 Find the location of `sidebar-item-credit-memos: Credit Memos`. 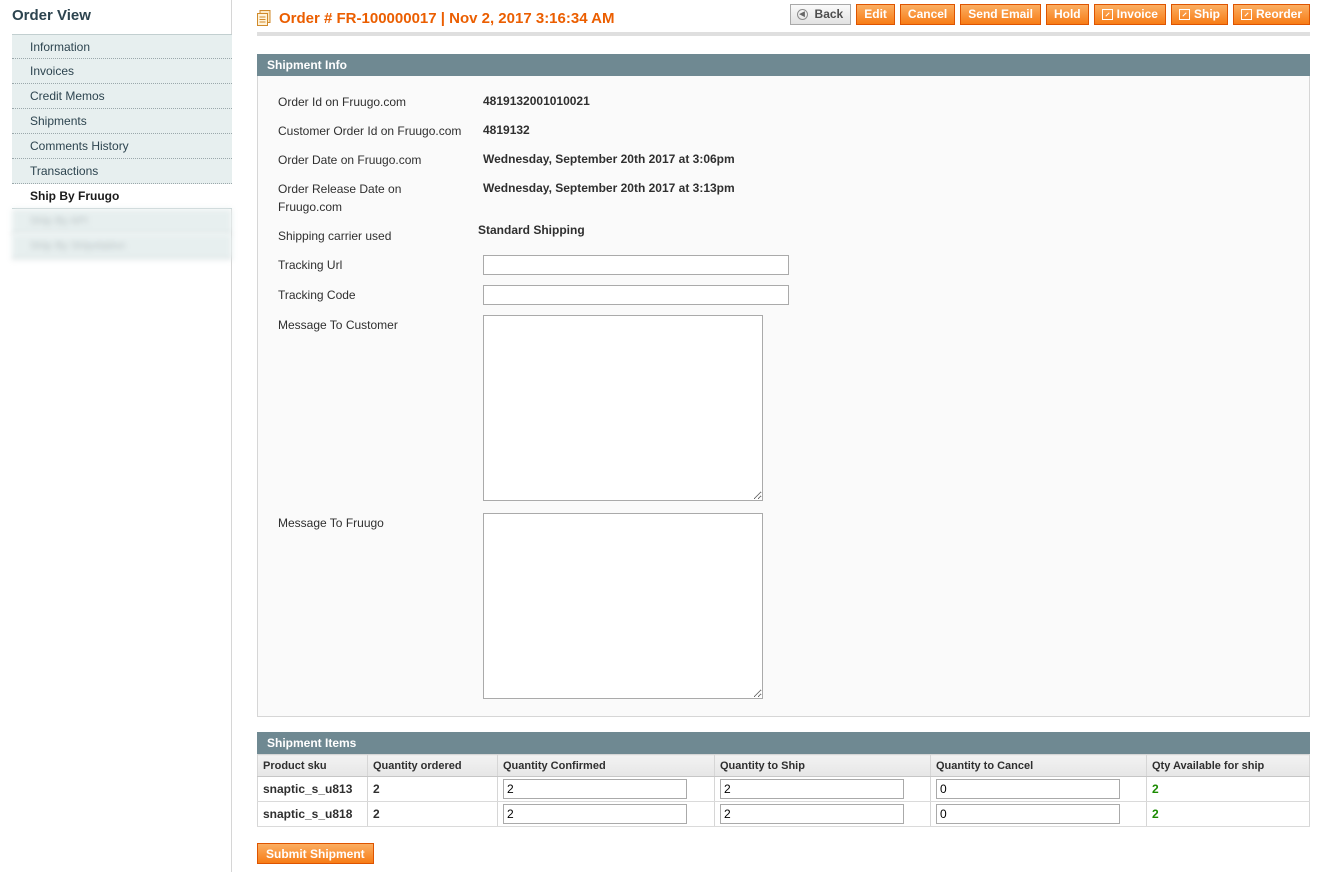

sidebar-item-credit-memos: Credit Memos is located at coordinates (122, 96).